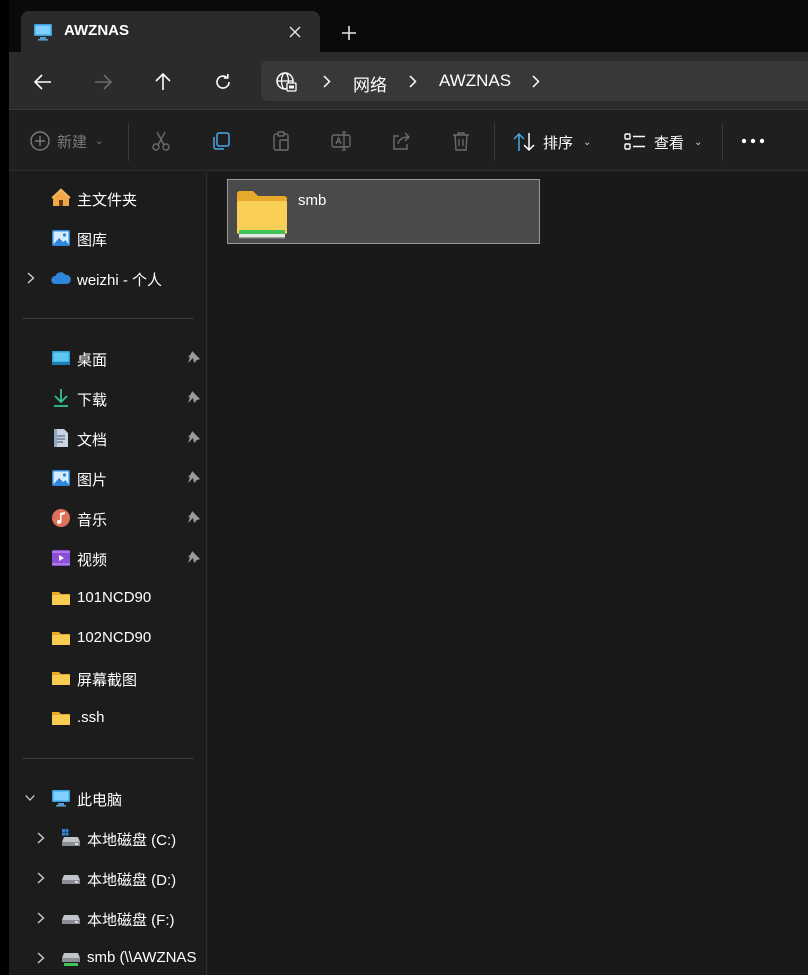 The height and width of the screenshot is (975, 808). I want to click on sidebar-item-network-drive-smb: smb (\\AWZNAS, so click(108, 957).